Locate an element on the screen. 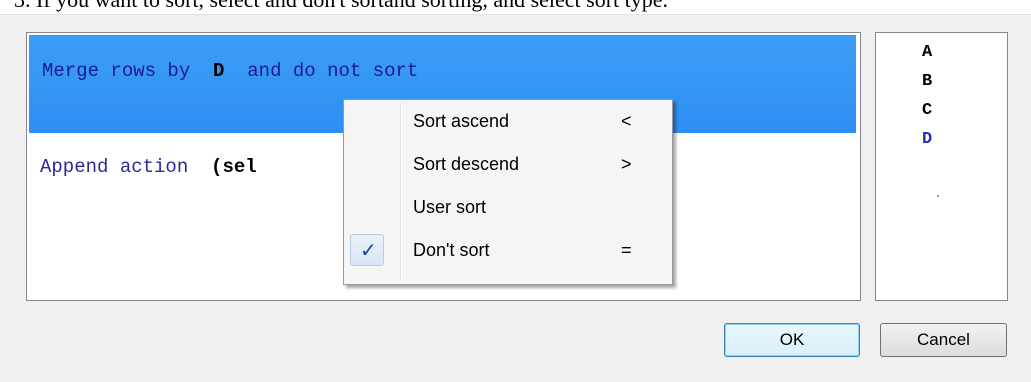 The height and width of the screenshot is (382, 1031). menu-item-shortcut: = is located at coordinates (626, 250).